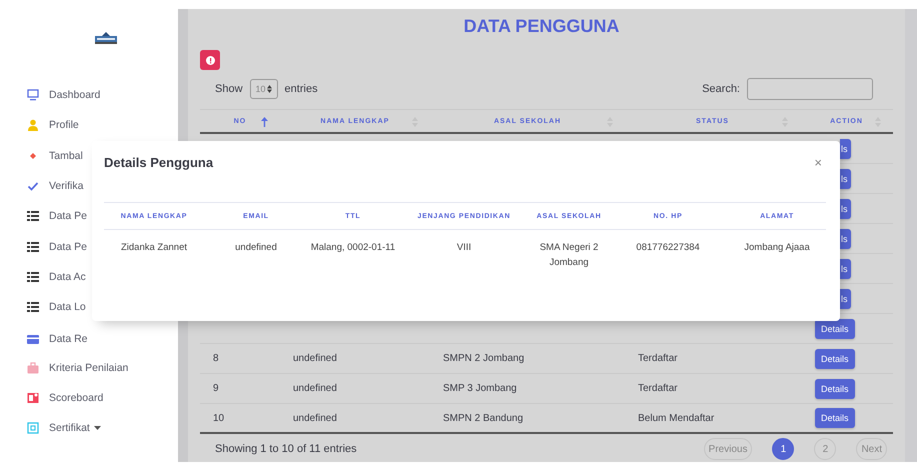 This screenshot has width=917, height=464. Describe the element at coordinates (218, 418) in the screenshot. I see `table-cell: 10` at that location.